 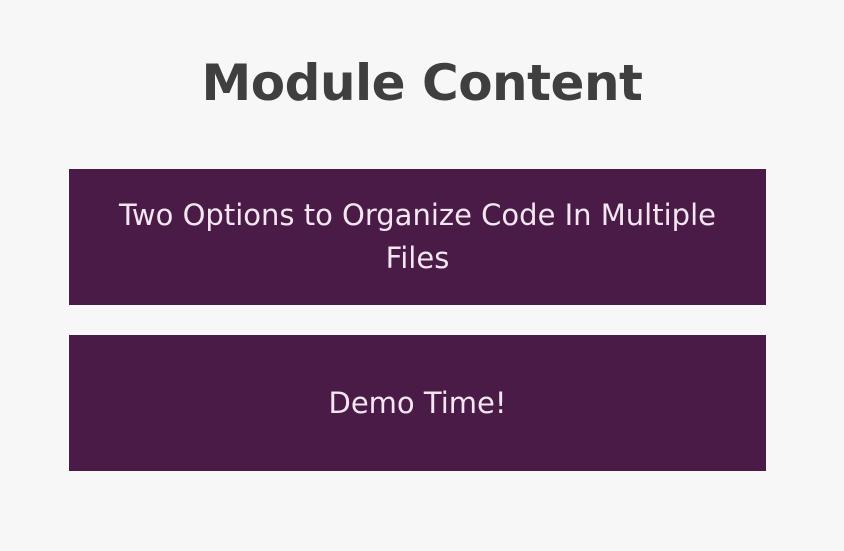 I want to click on content-item-label: Demo Time!, so click(x=417, y=402).